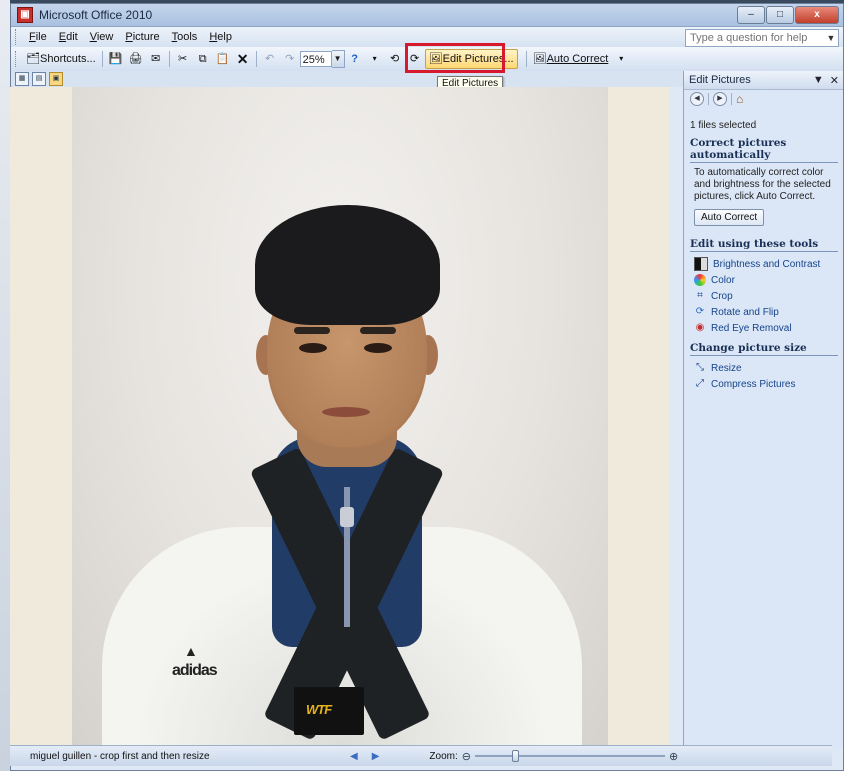  I want to click on cut-button: ✂, so click(183, 59).